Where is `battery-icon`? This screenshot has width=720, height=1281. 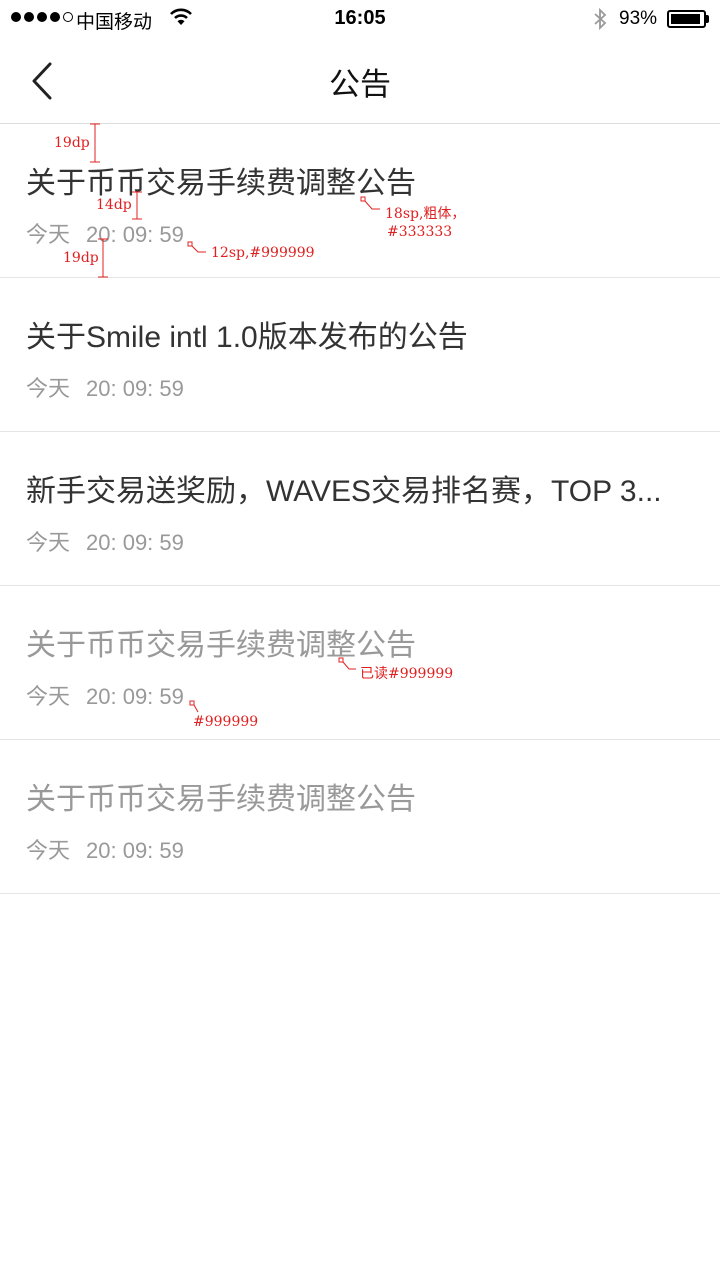 battery-icon is located at coordinates (686, 19).